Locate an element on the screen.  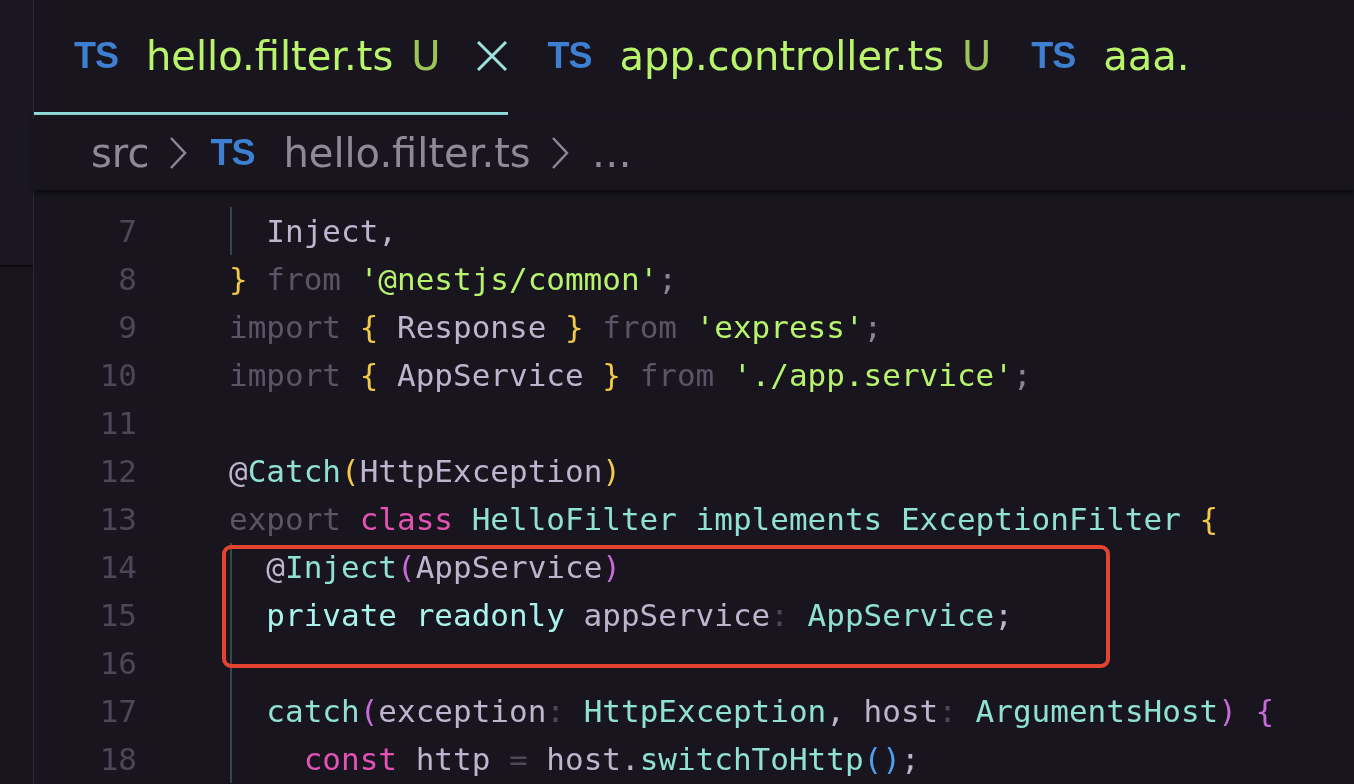
editor-tab: TS aaa. is located at coordinates (1090, 57).